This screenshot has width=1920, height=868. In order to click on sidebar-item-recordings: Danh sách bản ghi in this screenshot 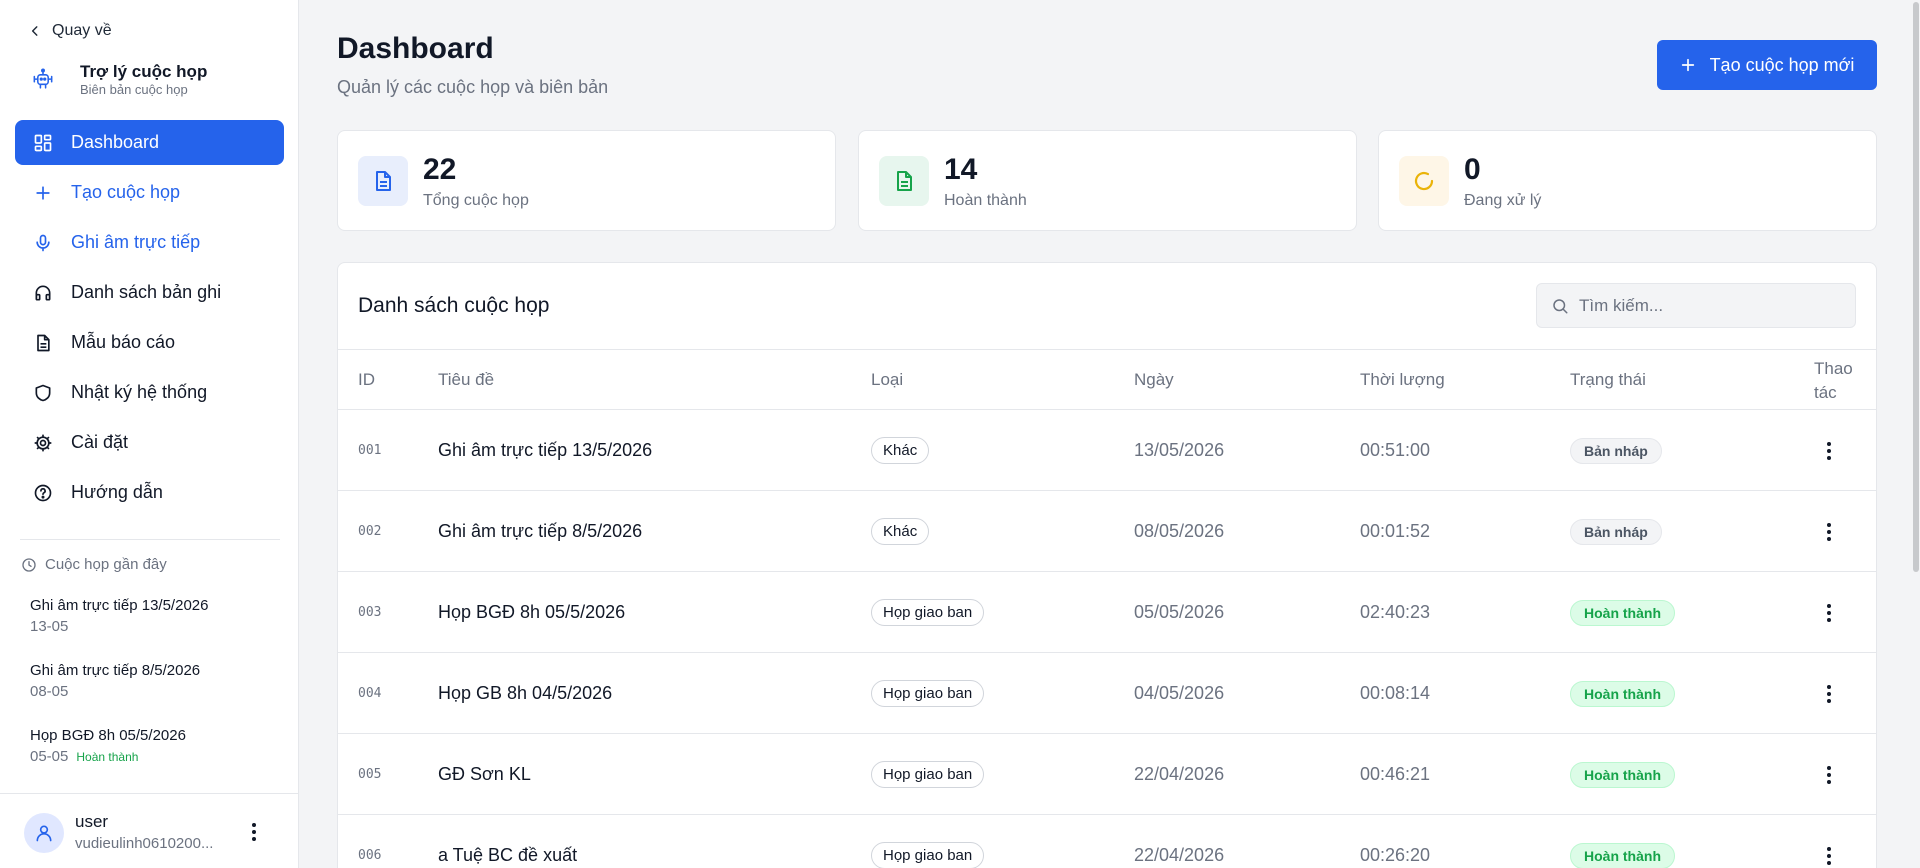, I will do `click(149, 292)`.